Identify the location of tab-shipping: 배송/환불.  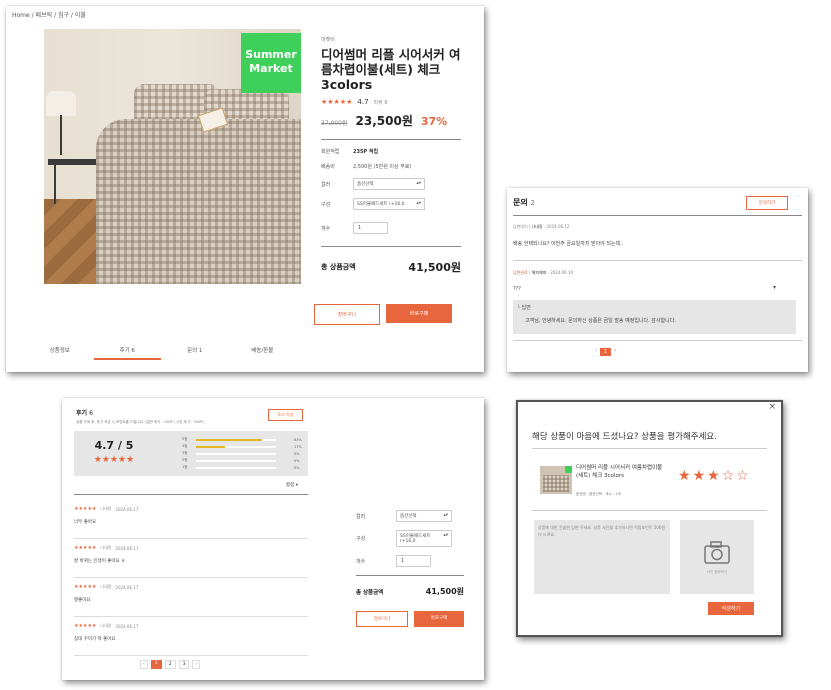
(263, 353).